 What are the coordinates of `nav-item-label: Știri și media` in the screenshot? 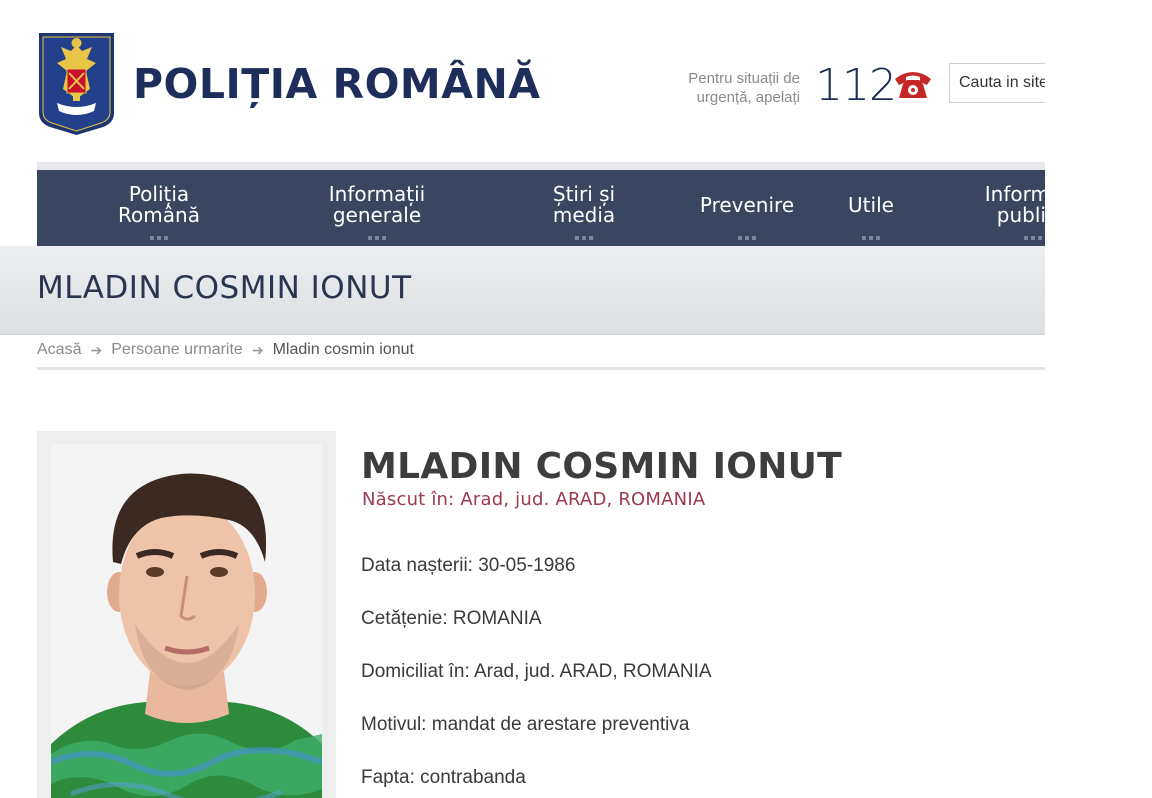 It's located at (584, 204).